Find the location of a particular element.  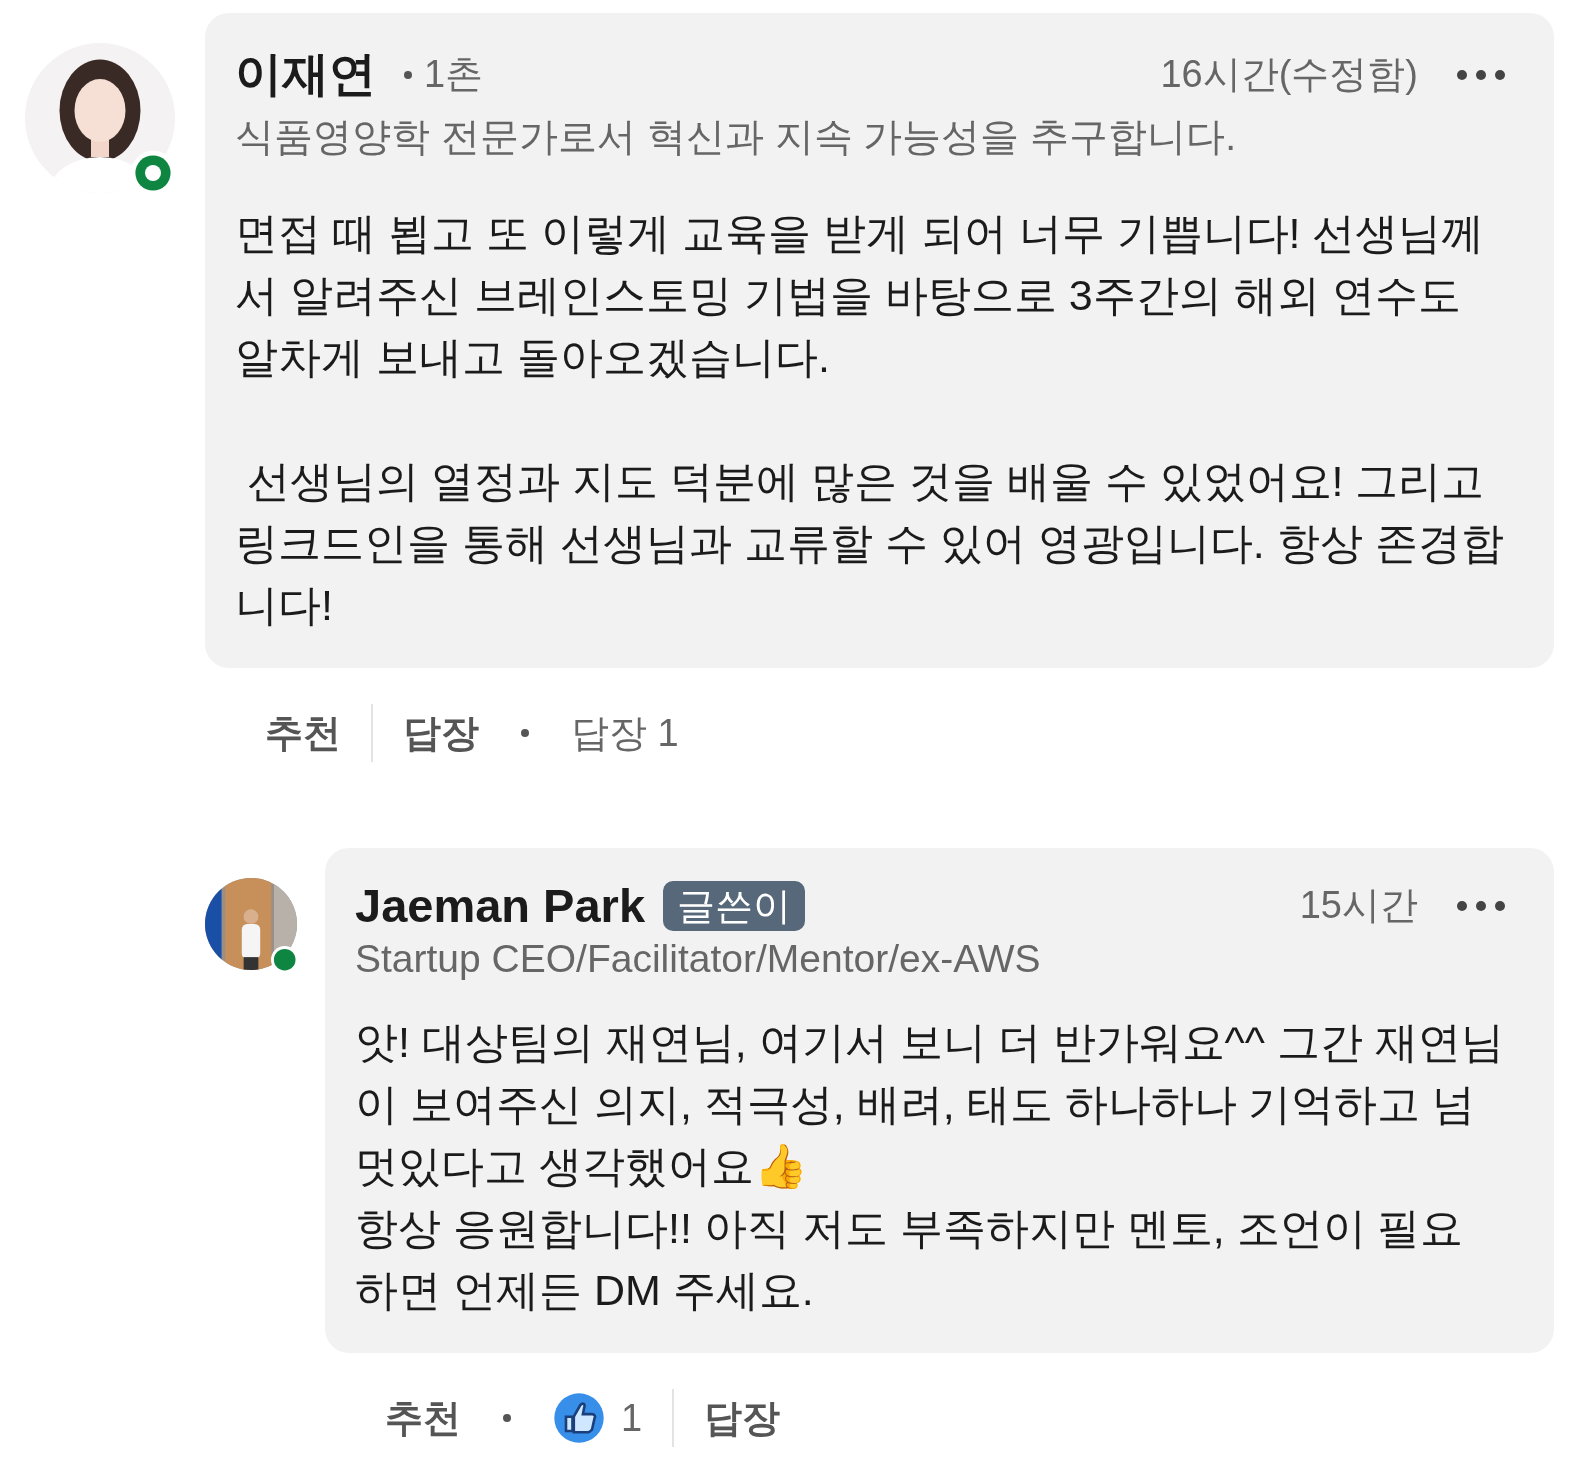

comment-time: 15시간 is located at coordinates (1358, 905).